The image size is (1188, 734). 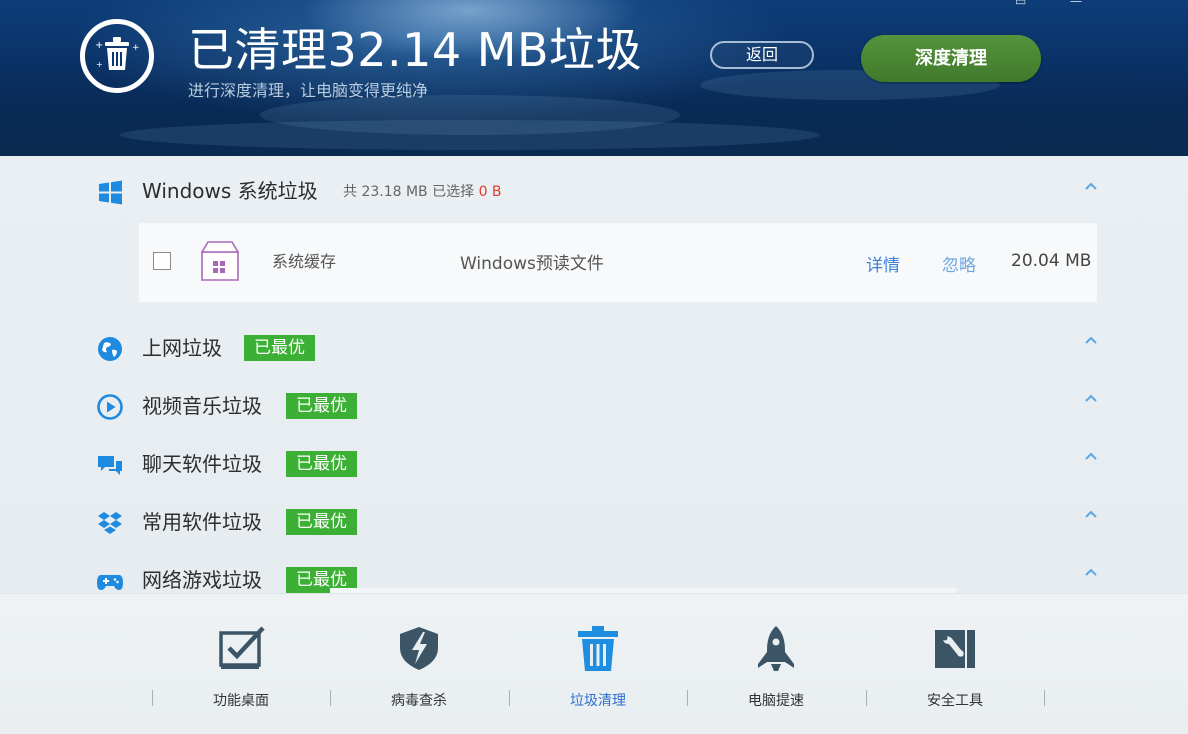 What do you see at coordinates (1020, 4) in the screenshot?
I see `restore-window-icon: ▭` at bounding box center [1020, 4].